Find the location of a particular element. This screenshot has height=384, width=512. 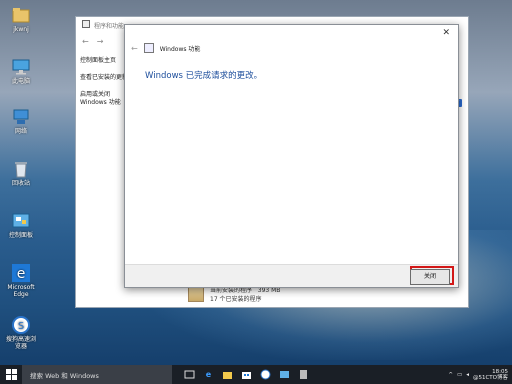

start-button is located at coordinates (11, 374).